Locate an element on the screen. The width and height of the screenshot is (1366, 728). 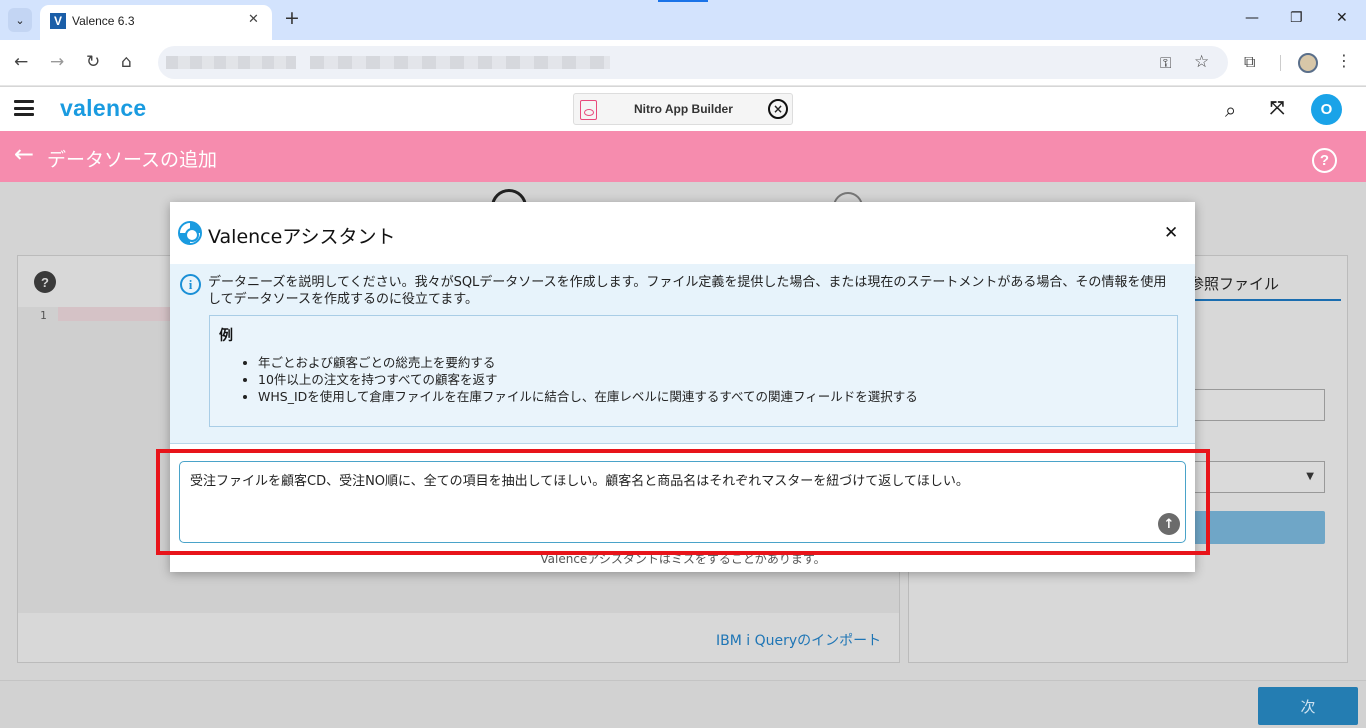
footer-bar: 次 is located at coordinates (683, 704).